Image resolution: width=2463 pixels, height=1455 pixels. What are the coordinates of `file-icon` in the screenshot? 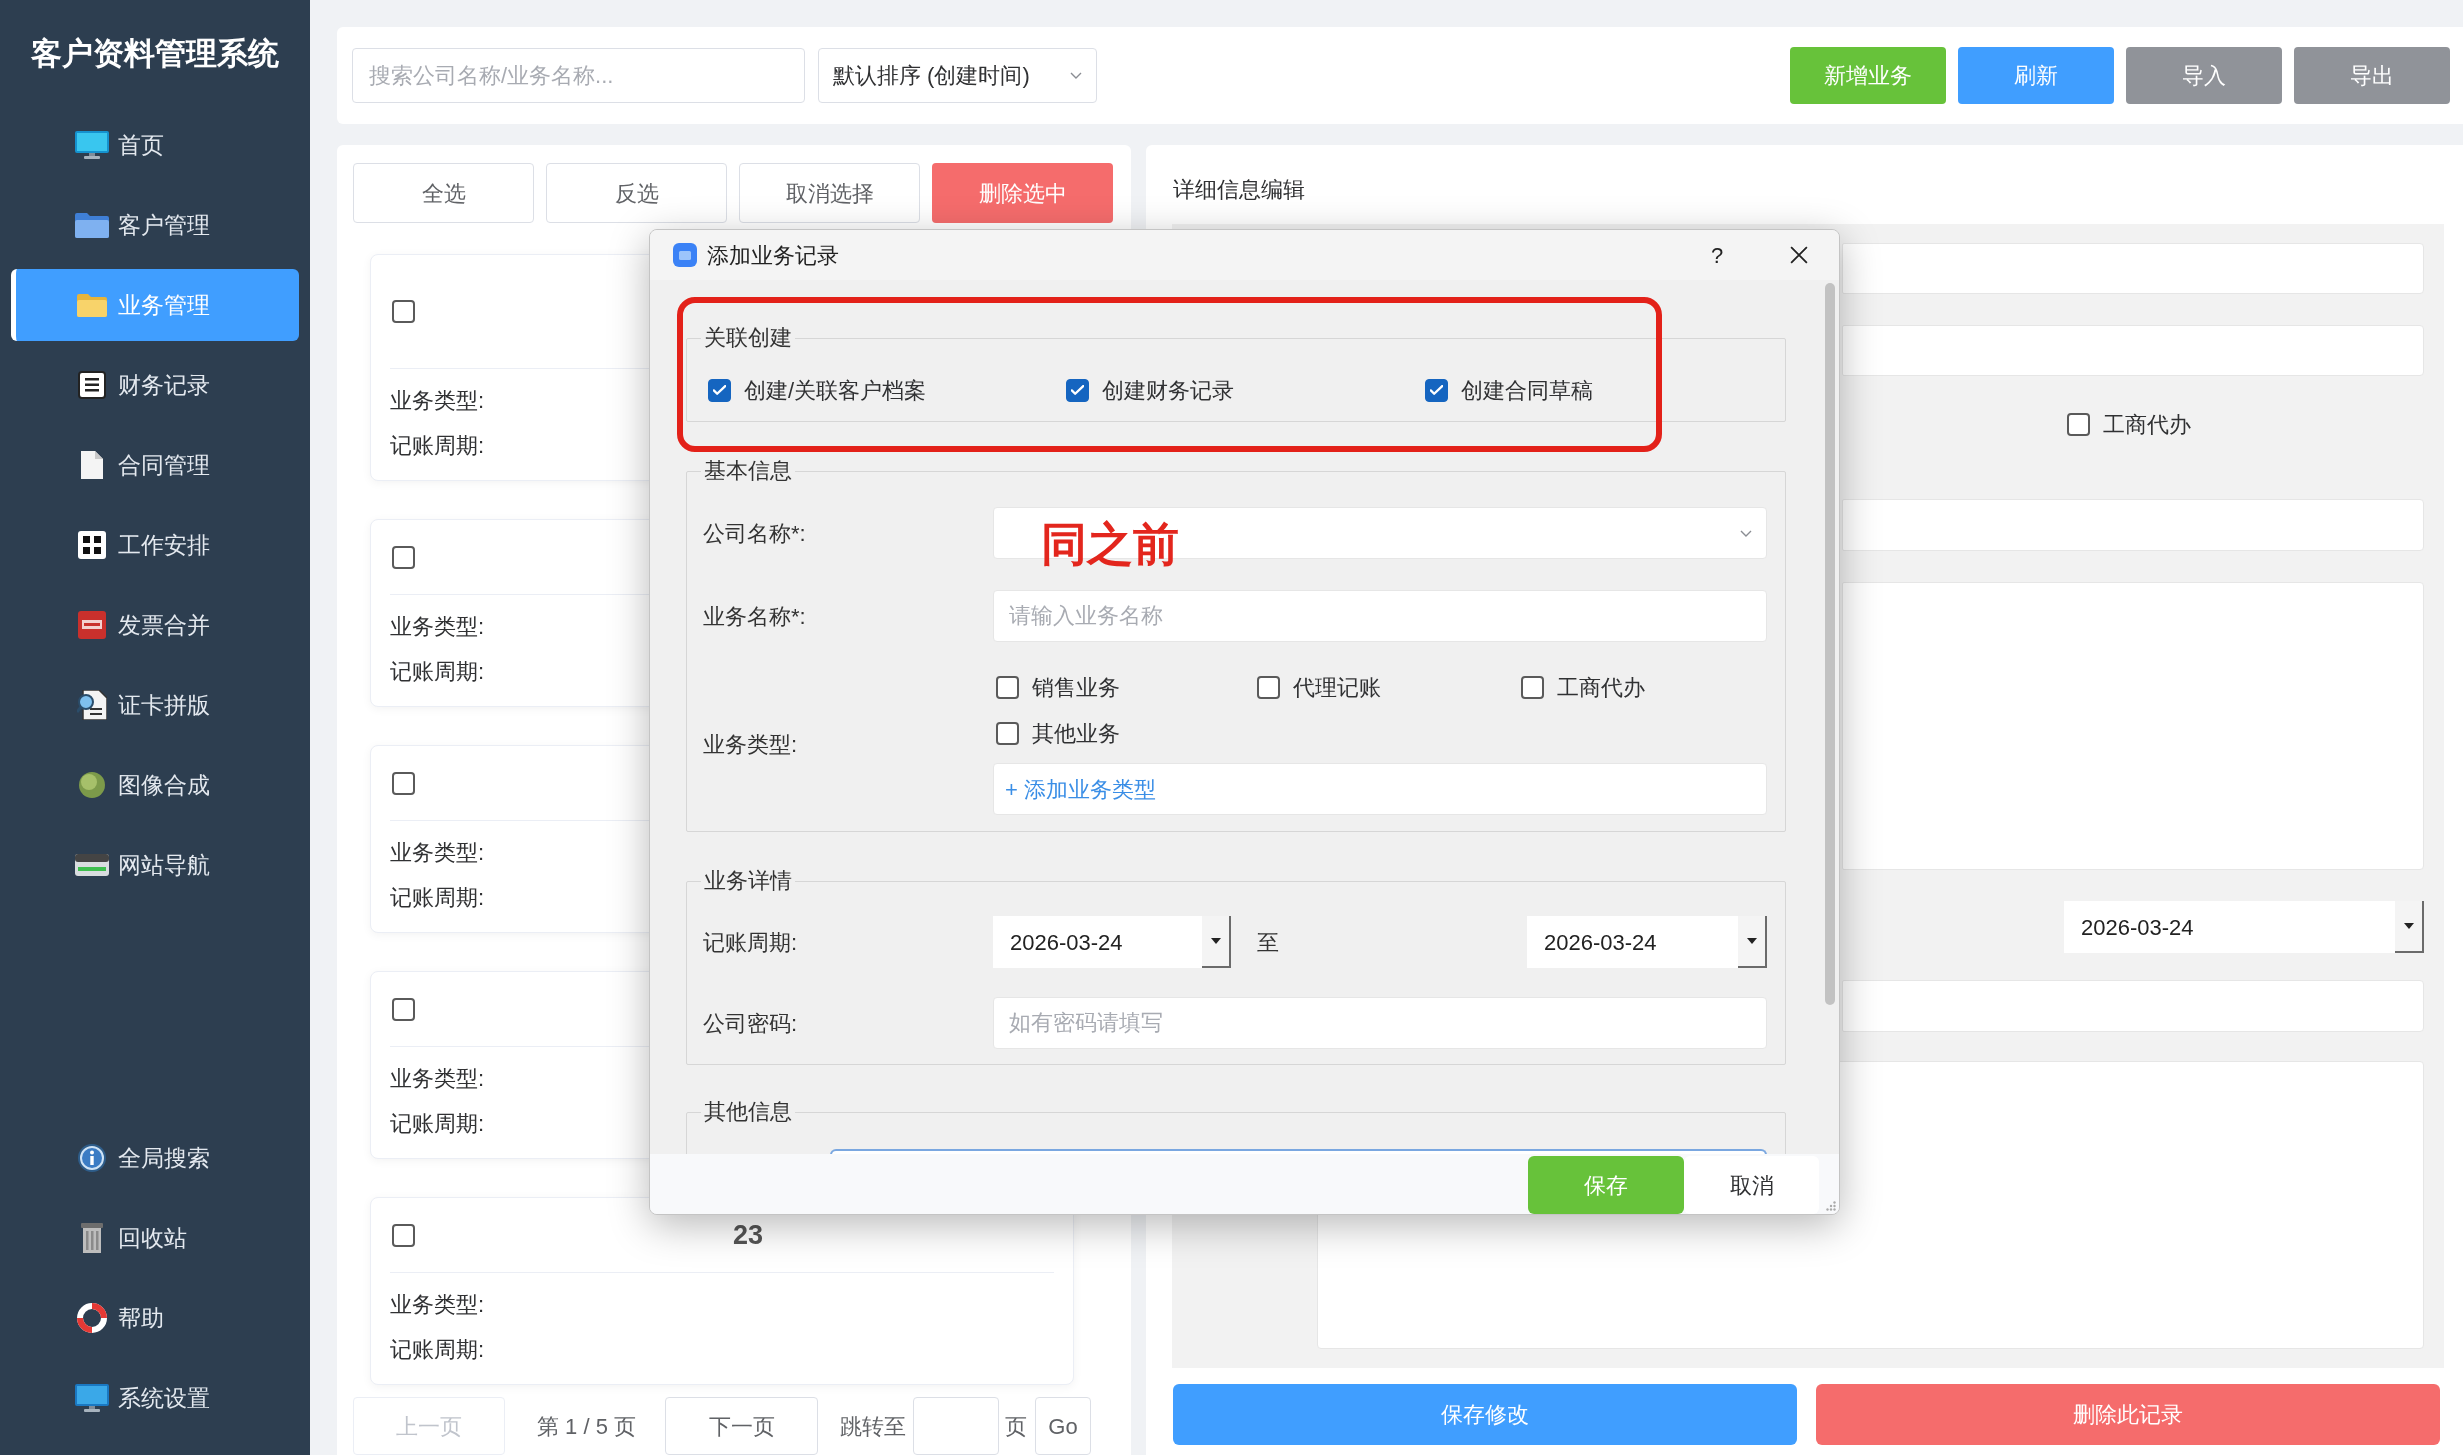 It's located at (92, 625).